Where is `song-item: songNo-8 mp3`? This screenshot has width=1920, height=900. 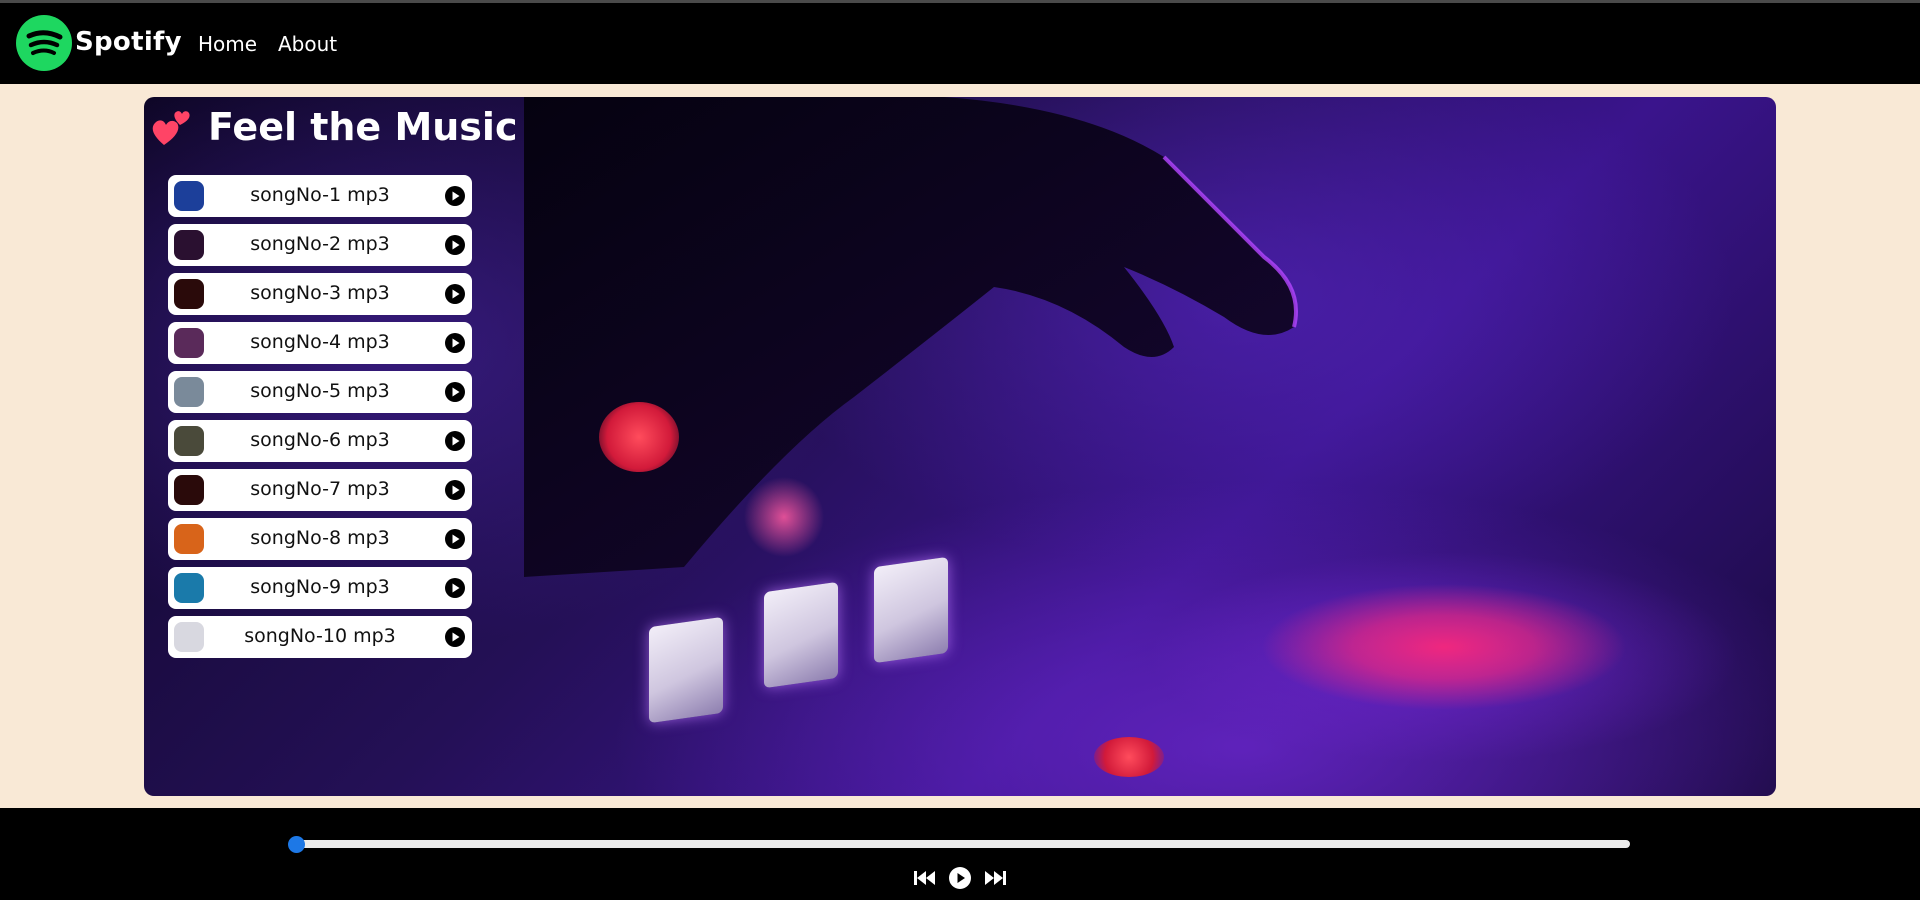 song-item: songNo-8 mp3 is located at coordinates (320, 539).